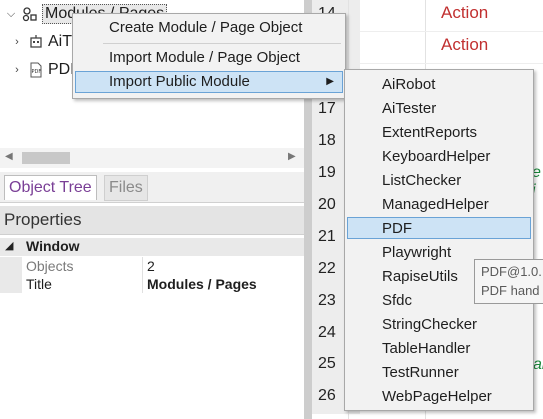 This screenshot has width=543, height=419. Describe the element at coordinates (202, 284) in the screenshot. I see `property-value: Modules / Pages` at that location.